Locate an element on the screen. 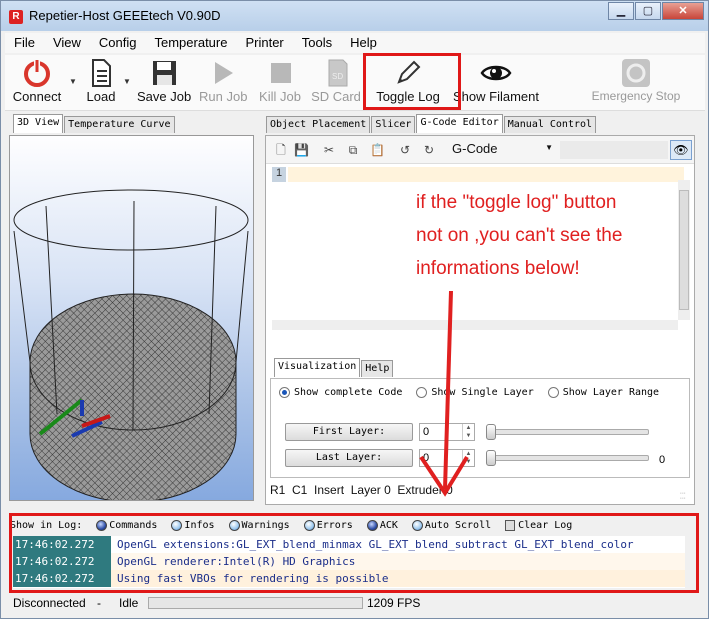  play-icon is located at coordinates (224, 73).